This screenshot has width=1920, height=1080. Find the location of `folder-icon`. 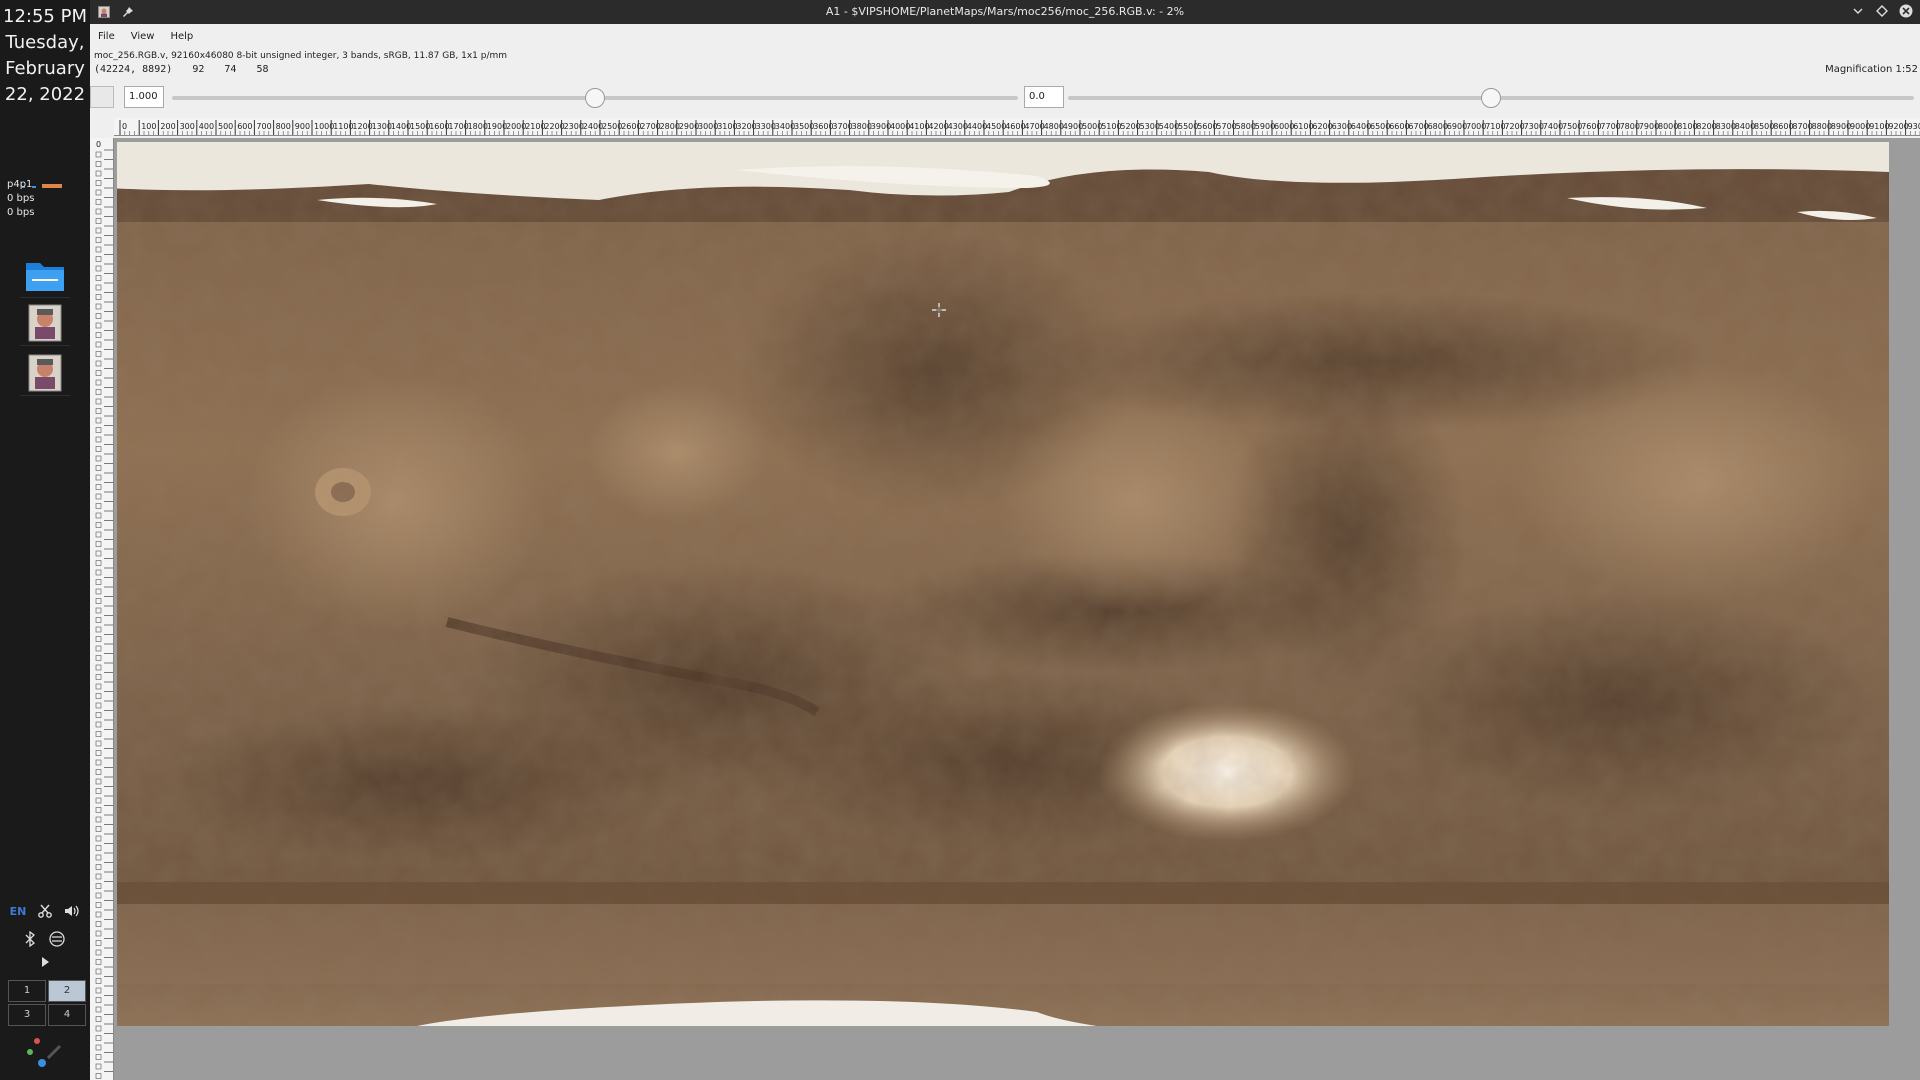

folder-icon is located at coordinates (45, 276).